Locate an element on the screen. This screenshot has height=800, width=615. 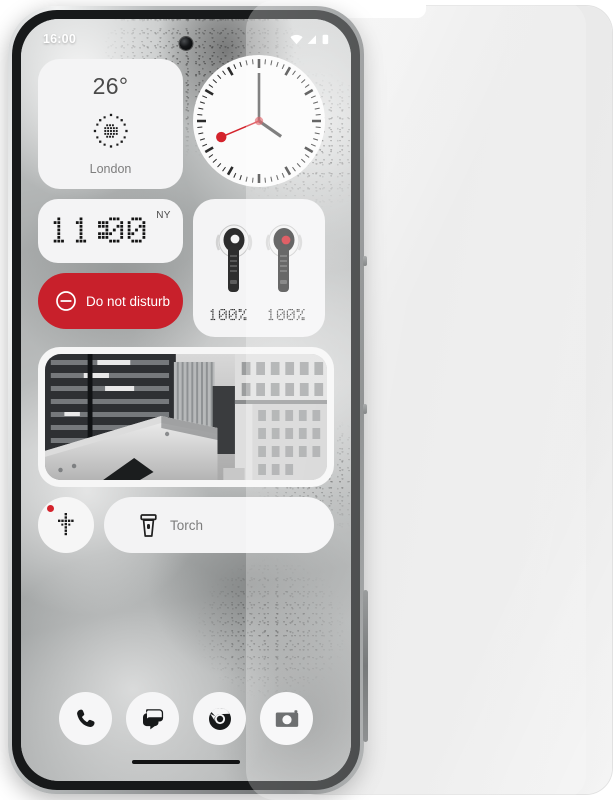
weather-temperature: 26° is located at coordinates (110, 86).